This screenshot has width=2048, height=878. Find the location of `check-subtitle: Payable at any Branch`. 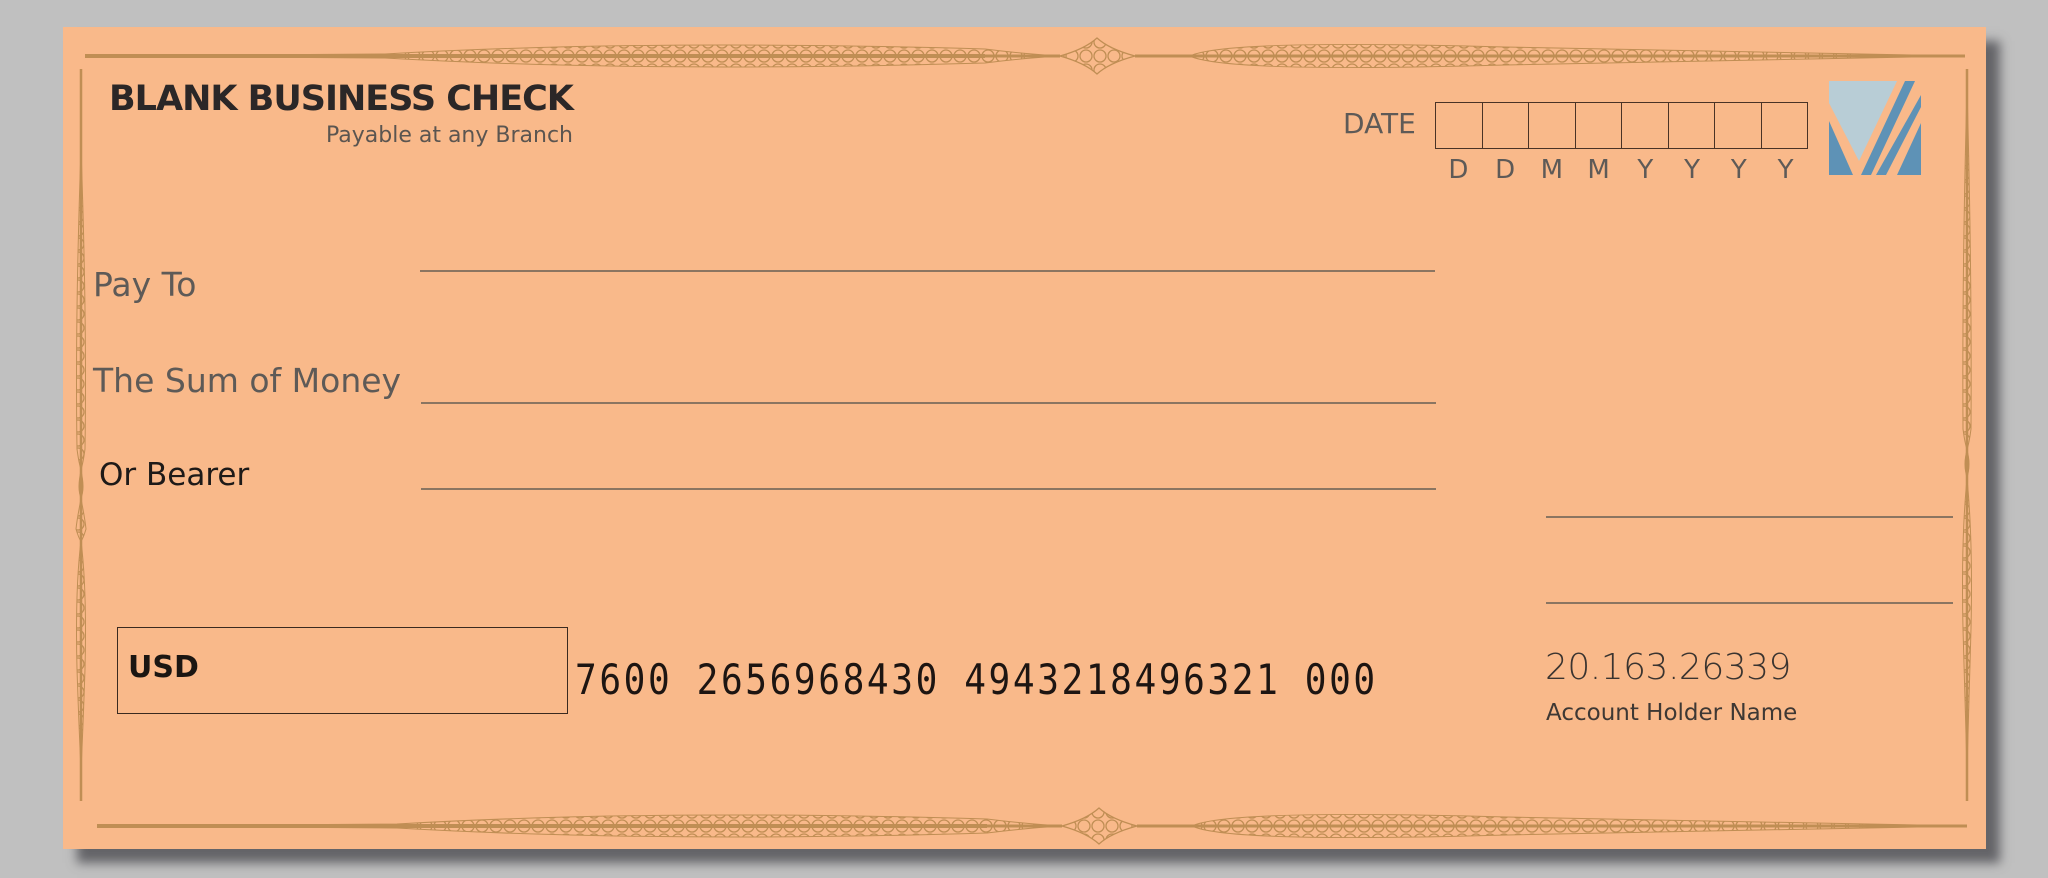

check-subtitle: Payable at any Branch is located at coordinates (449, 135).